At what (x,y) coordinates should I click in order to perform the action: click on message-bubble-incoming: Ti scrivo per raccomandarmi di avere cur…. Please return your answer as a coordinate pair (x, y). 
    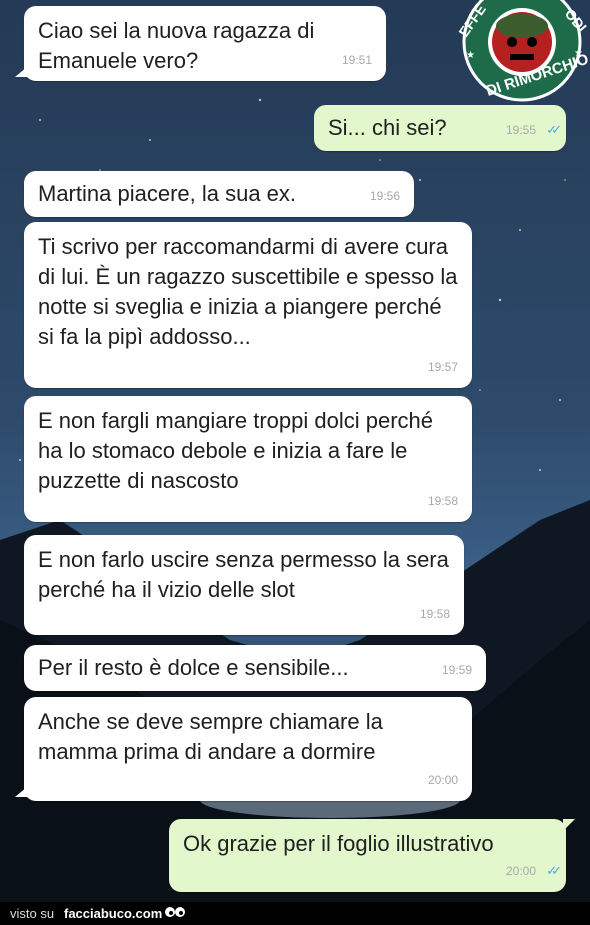
    Looking at the image, I should click on (248, 305).